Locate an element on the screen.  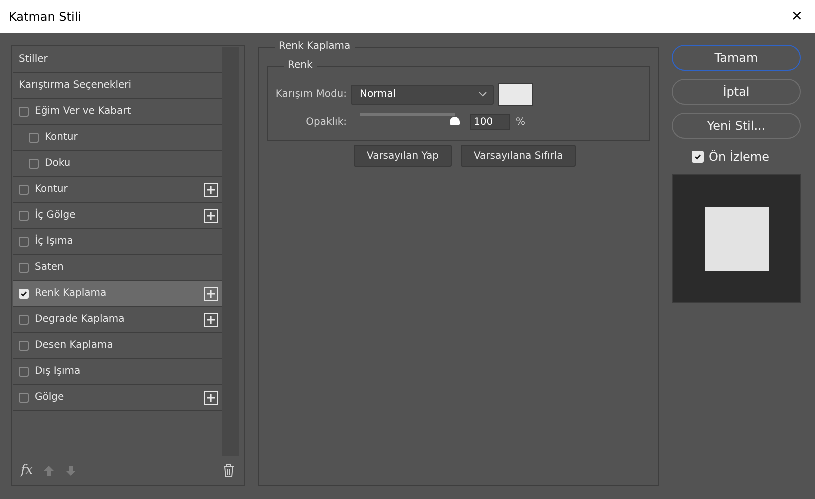
opacity-field: 100 is located at coordinates (490, 122).